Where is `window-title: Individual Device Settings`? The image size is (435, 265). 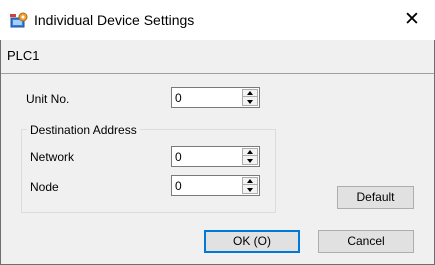
window-title: Individual Device Settings is located at coordinates (114, 20).